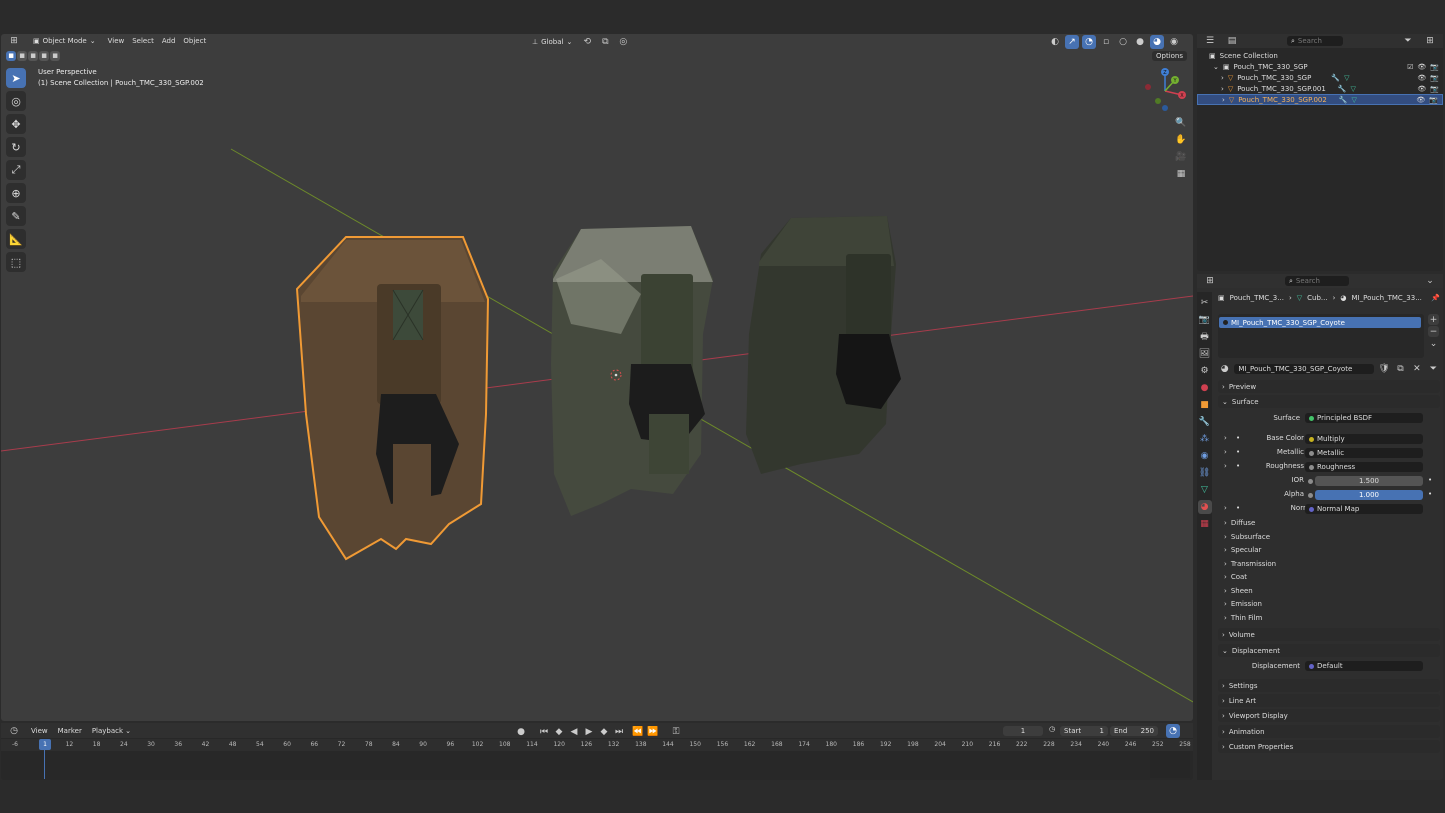 This screenshot has width=1445, height=813. Describe the element at coordinates (1134, 731) in the screenshot. I see `end-frame-field: End 250` at that location.